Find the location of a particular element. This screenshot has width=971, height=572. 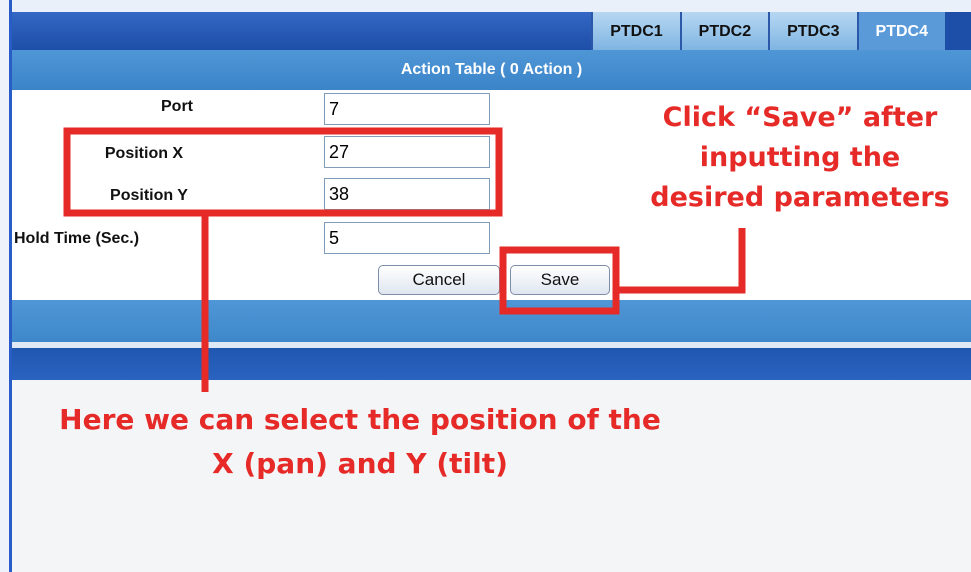

save-annotation-line-3: desired parameters is located at coordinates (800, 197).